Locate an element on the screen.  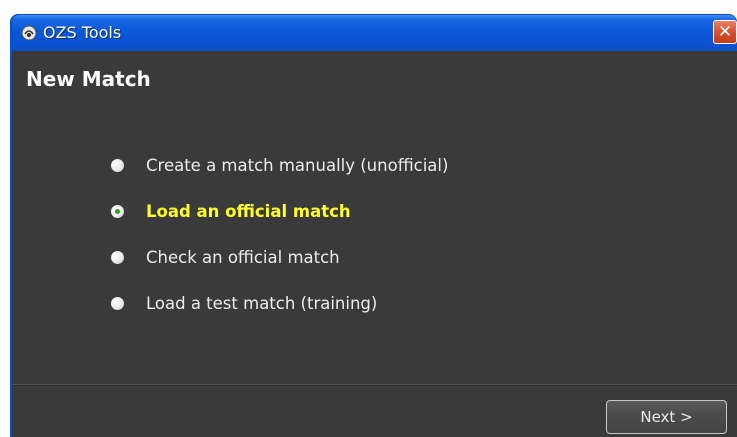
footer-bar: Next > is located at coordinates (374, 410).